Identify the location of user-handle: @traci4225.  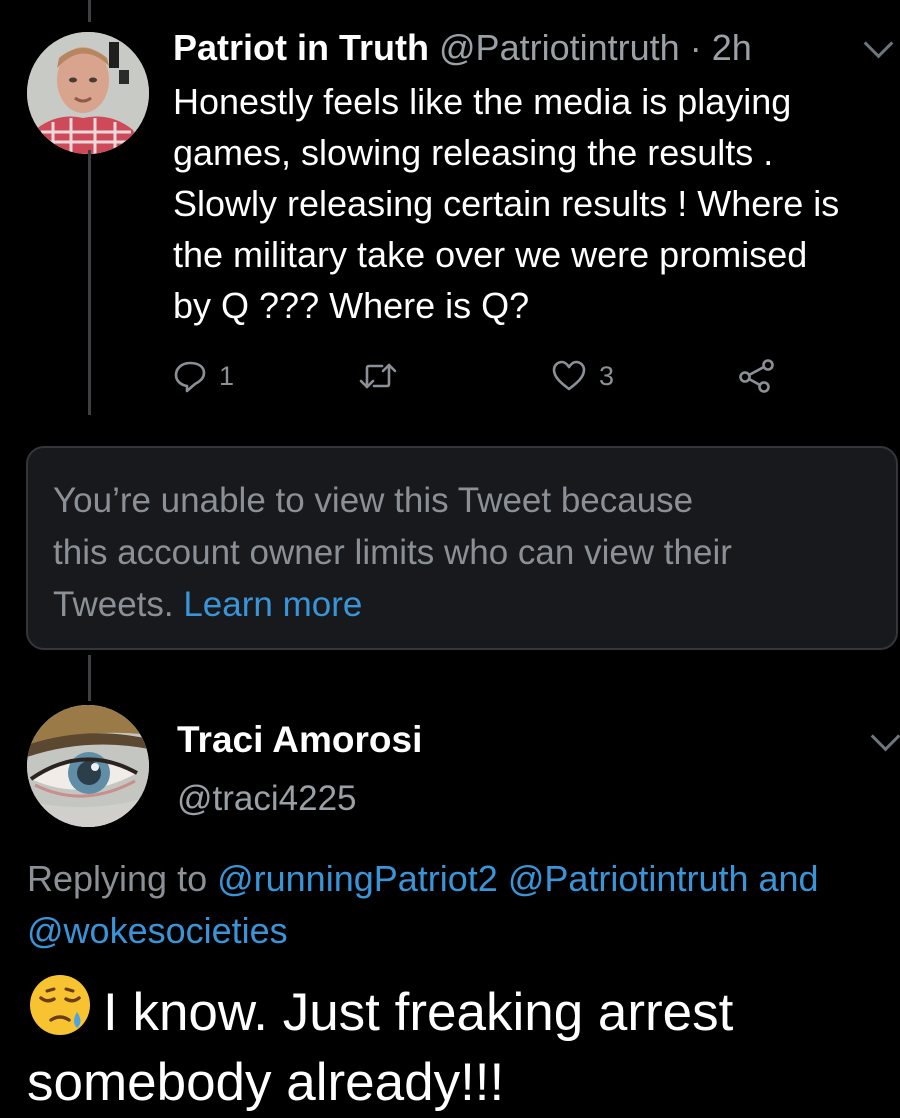
(267, 799).